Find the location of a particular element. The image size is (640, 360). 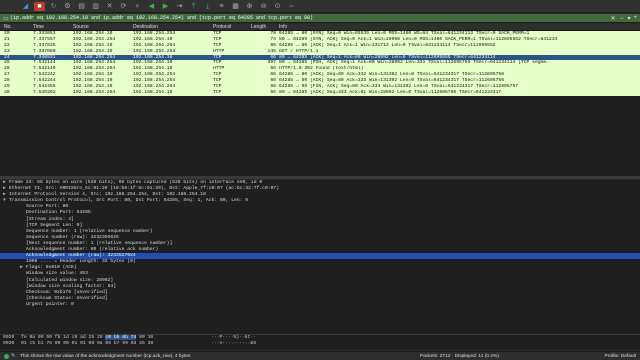

packet-cell-dst: 192.168.254.10 is located at coordinates (153, 92).